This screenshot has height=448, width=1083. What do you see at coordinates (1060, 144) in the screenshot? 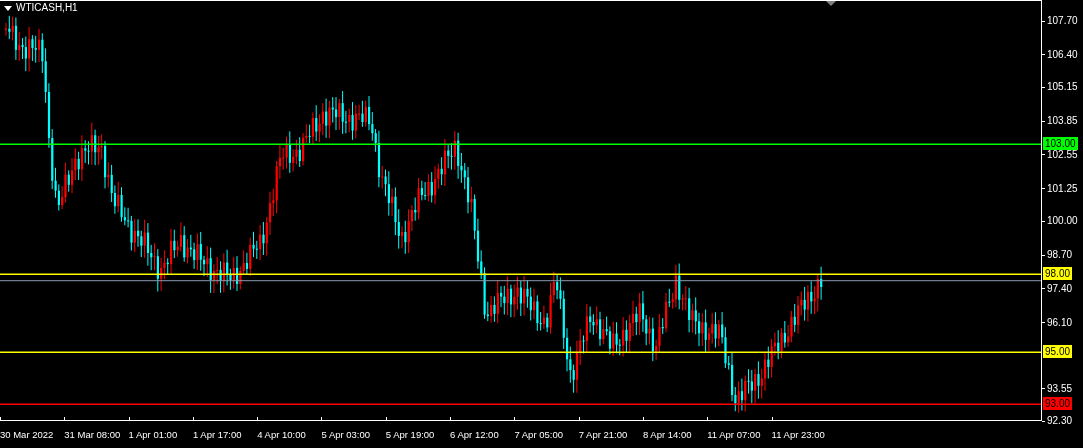
I see `level-price-tag: 103.00` at bounding box center [1060, 144].